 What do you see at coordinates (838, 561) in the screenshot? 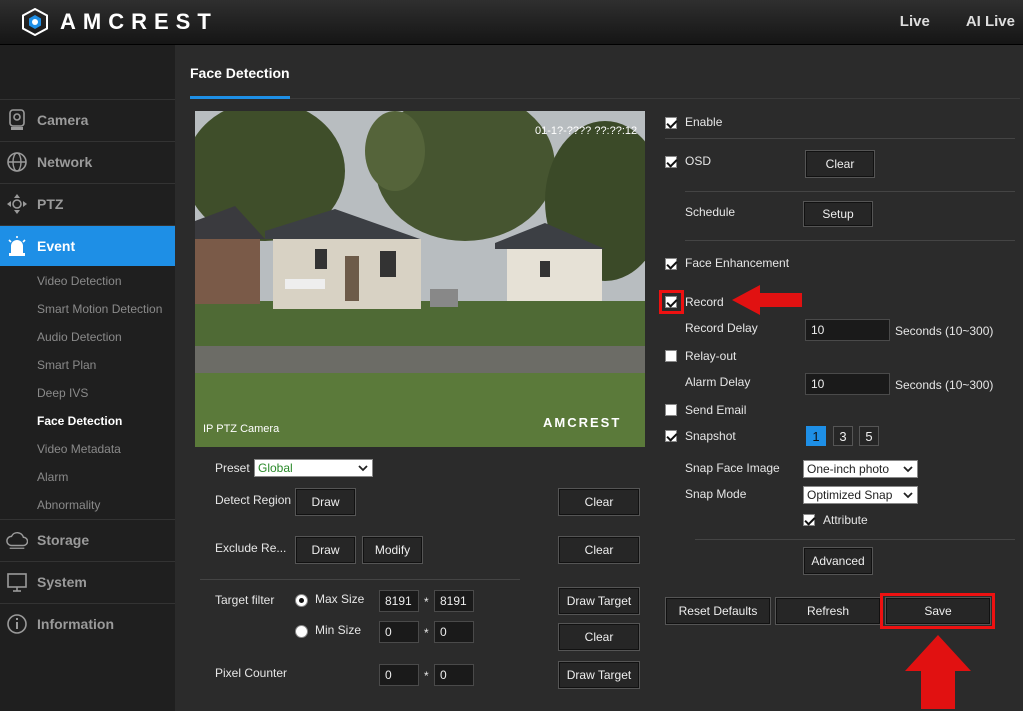
I see `advanced-button: Advanced` at bounding box center [838, 561].